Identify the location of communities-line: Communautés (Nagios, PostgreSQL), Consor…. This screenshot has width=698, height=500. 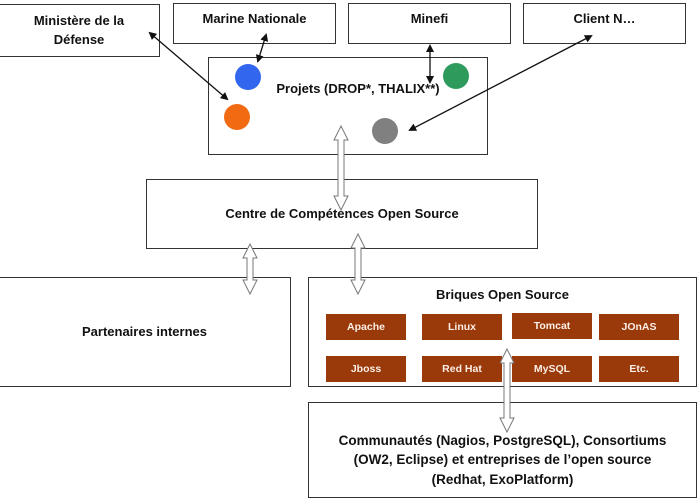
(502, 440).